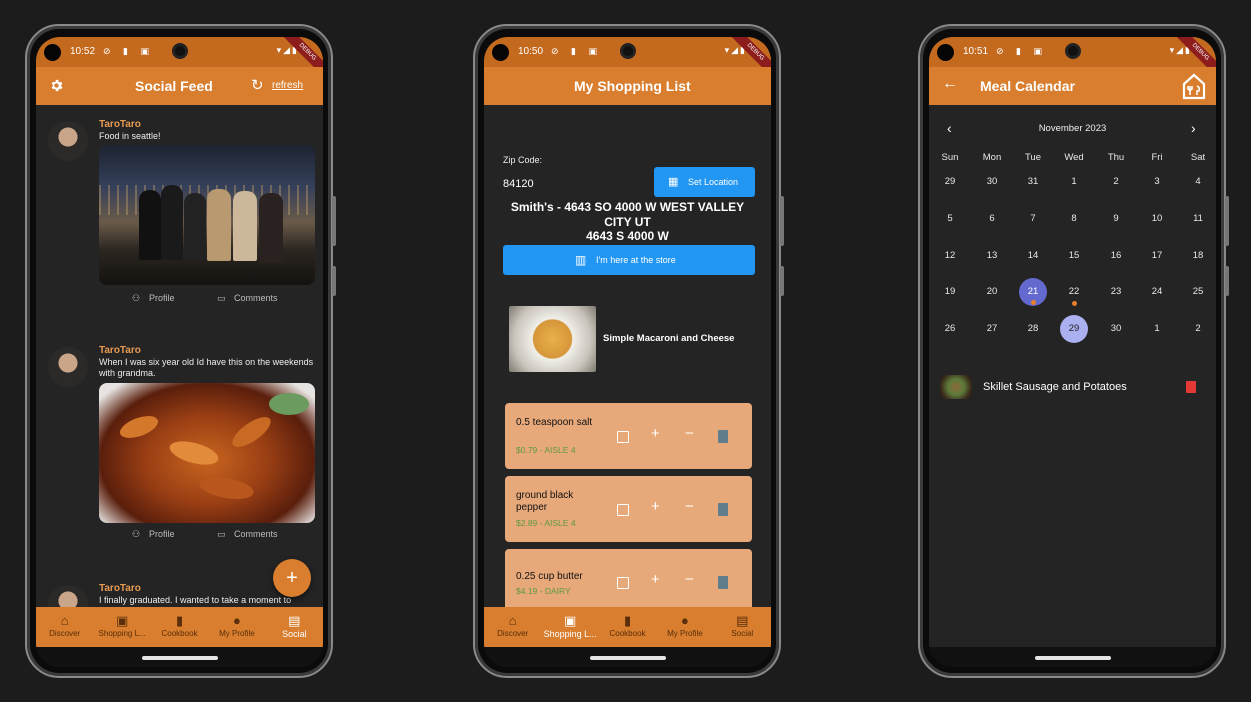  I want to click on calendar-day: 19, so click(950, 292).